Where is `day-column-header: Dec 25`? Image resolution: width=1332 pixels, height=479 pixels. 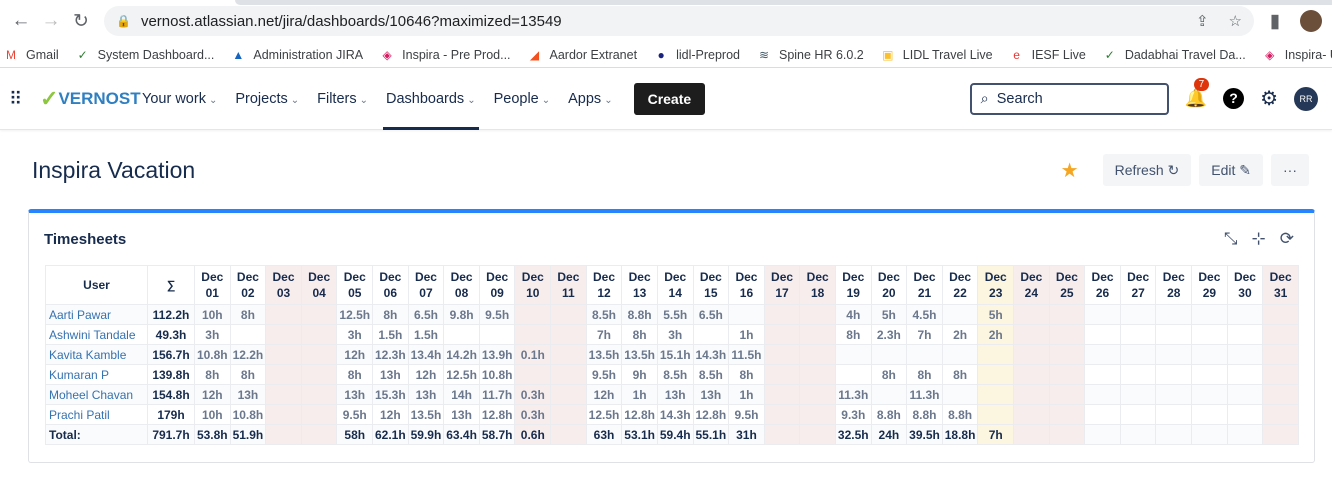
day-column-header: Dec 25 is located at coordinates (1067, 285).